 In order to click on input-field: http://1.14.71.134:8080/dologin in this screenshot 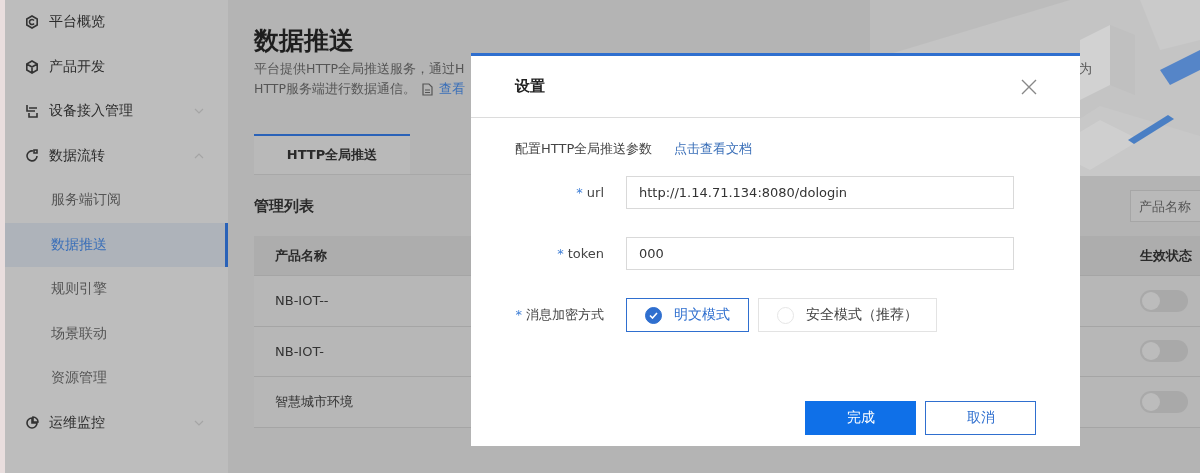, I will do `click(820, 192)`.